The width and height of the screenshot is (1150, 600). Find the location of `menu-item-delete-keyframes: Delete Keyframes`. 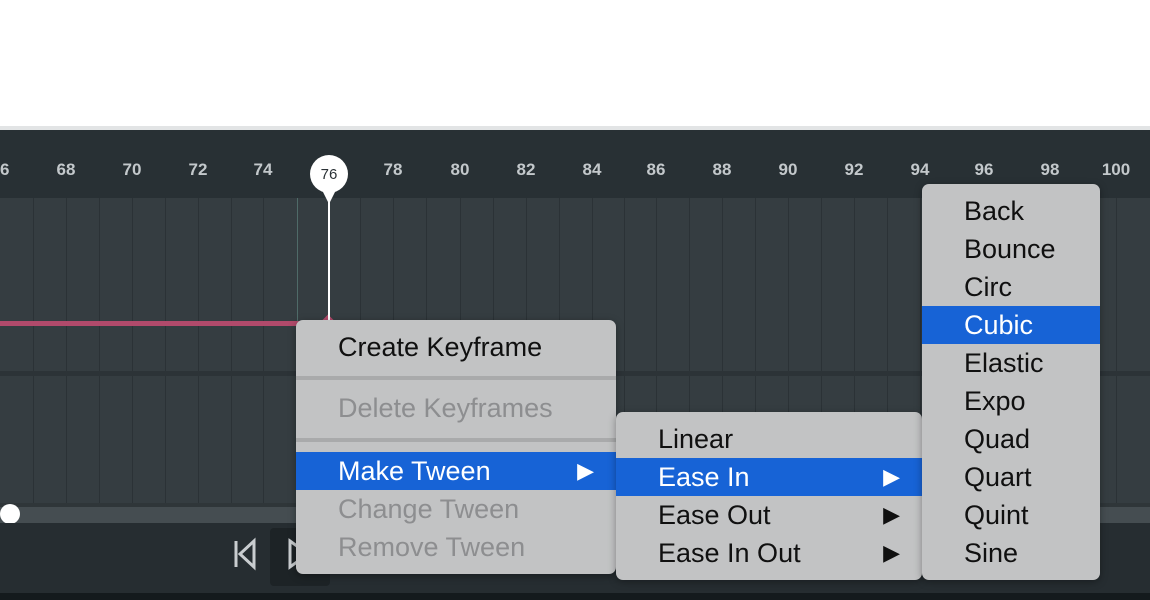

menu-item-delete-keyframes: Delete Keyframes is located at coordinates (445, 408).